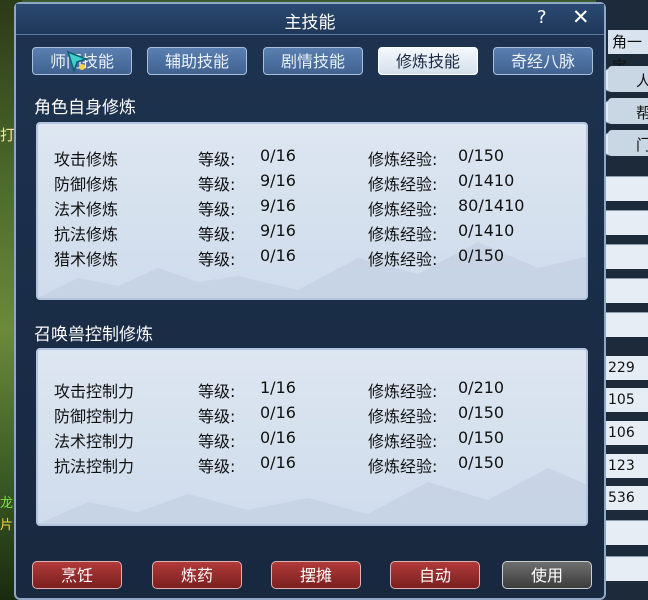 Image resolution: width=648 pixels, height=600 pixels. Describe the element at coordinates (8, 135) in the screenshot. I see `scene-text: 打` at that location.